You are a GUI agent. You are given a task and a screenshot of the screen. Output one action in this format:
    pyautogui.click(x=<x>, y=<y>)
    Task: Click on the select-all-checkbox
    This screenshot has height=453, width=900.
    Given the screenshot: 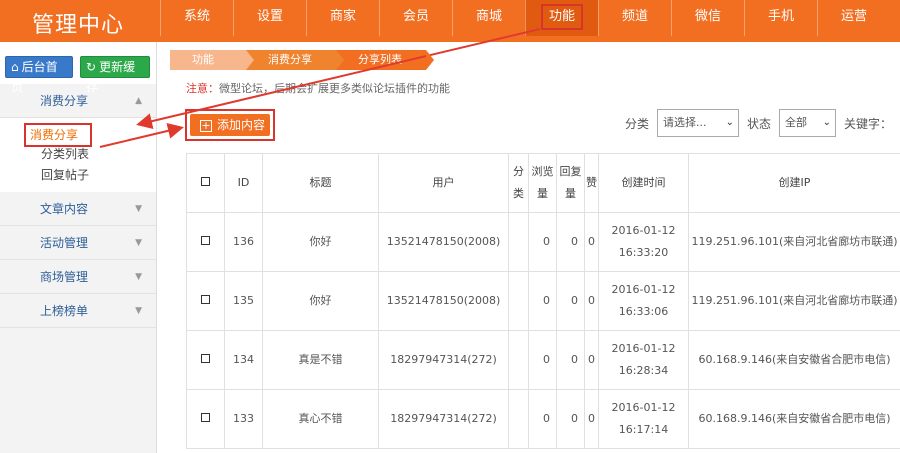 What is the action you would take?
    pyautogui.click(x=205, y=183)
    